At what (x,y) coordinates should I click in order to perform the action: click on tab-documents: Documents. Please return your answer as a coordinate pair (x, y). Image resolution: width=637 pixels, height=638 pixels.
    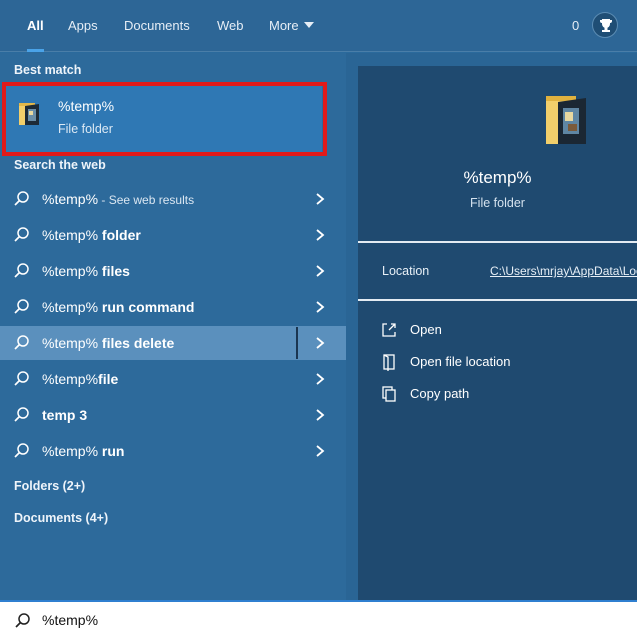
    Looking at the image, I should click on (157, 26).